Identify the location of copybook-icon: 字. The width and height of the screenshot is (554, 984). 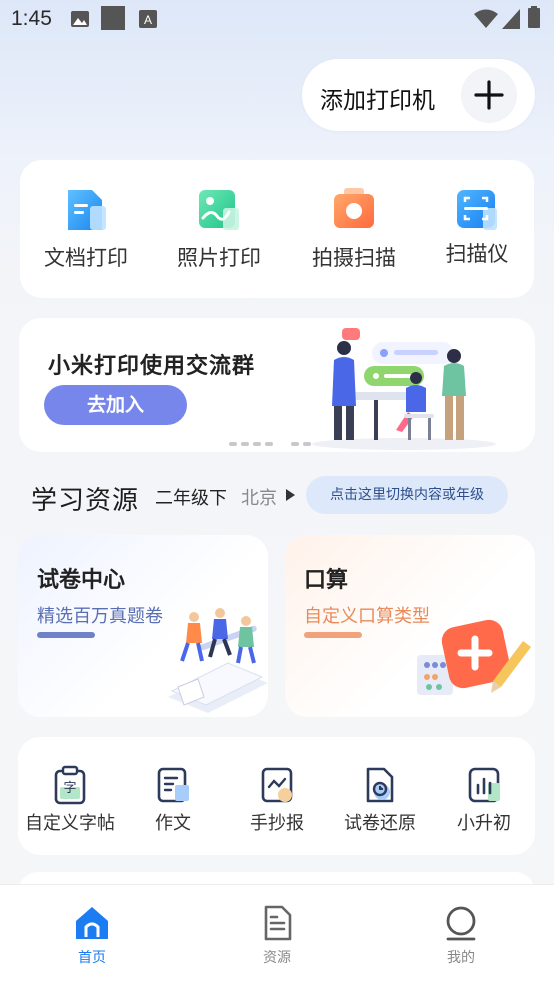
(70, 785).